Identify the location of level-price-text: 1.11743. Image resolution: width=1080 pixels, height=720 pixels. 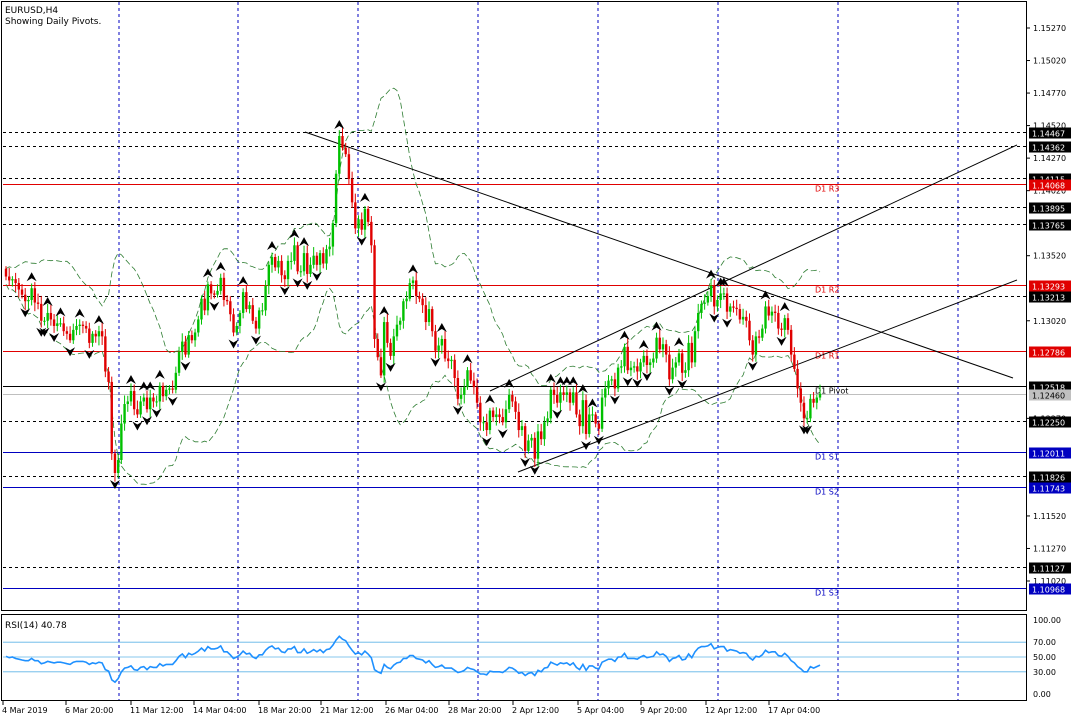
(1048, 489).